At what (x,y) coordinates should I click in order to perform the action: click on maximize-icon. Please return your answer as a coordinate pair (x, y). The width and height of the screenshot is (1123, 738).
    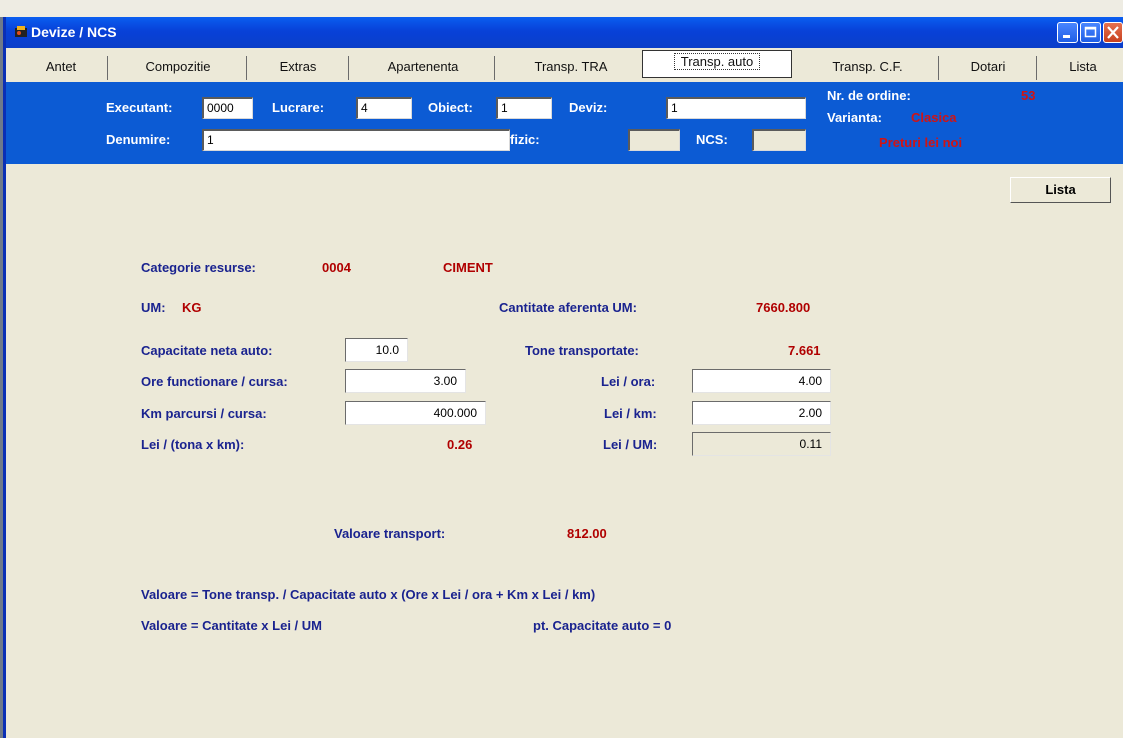
    Looking at the image, I should click on (1090, 32).